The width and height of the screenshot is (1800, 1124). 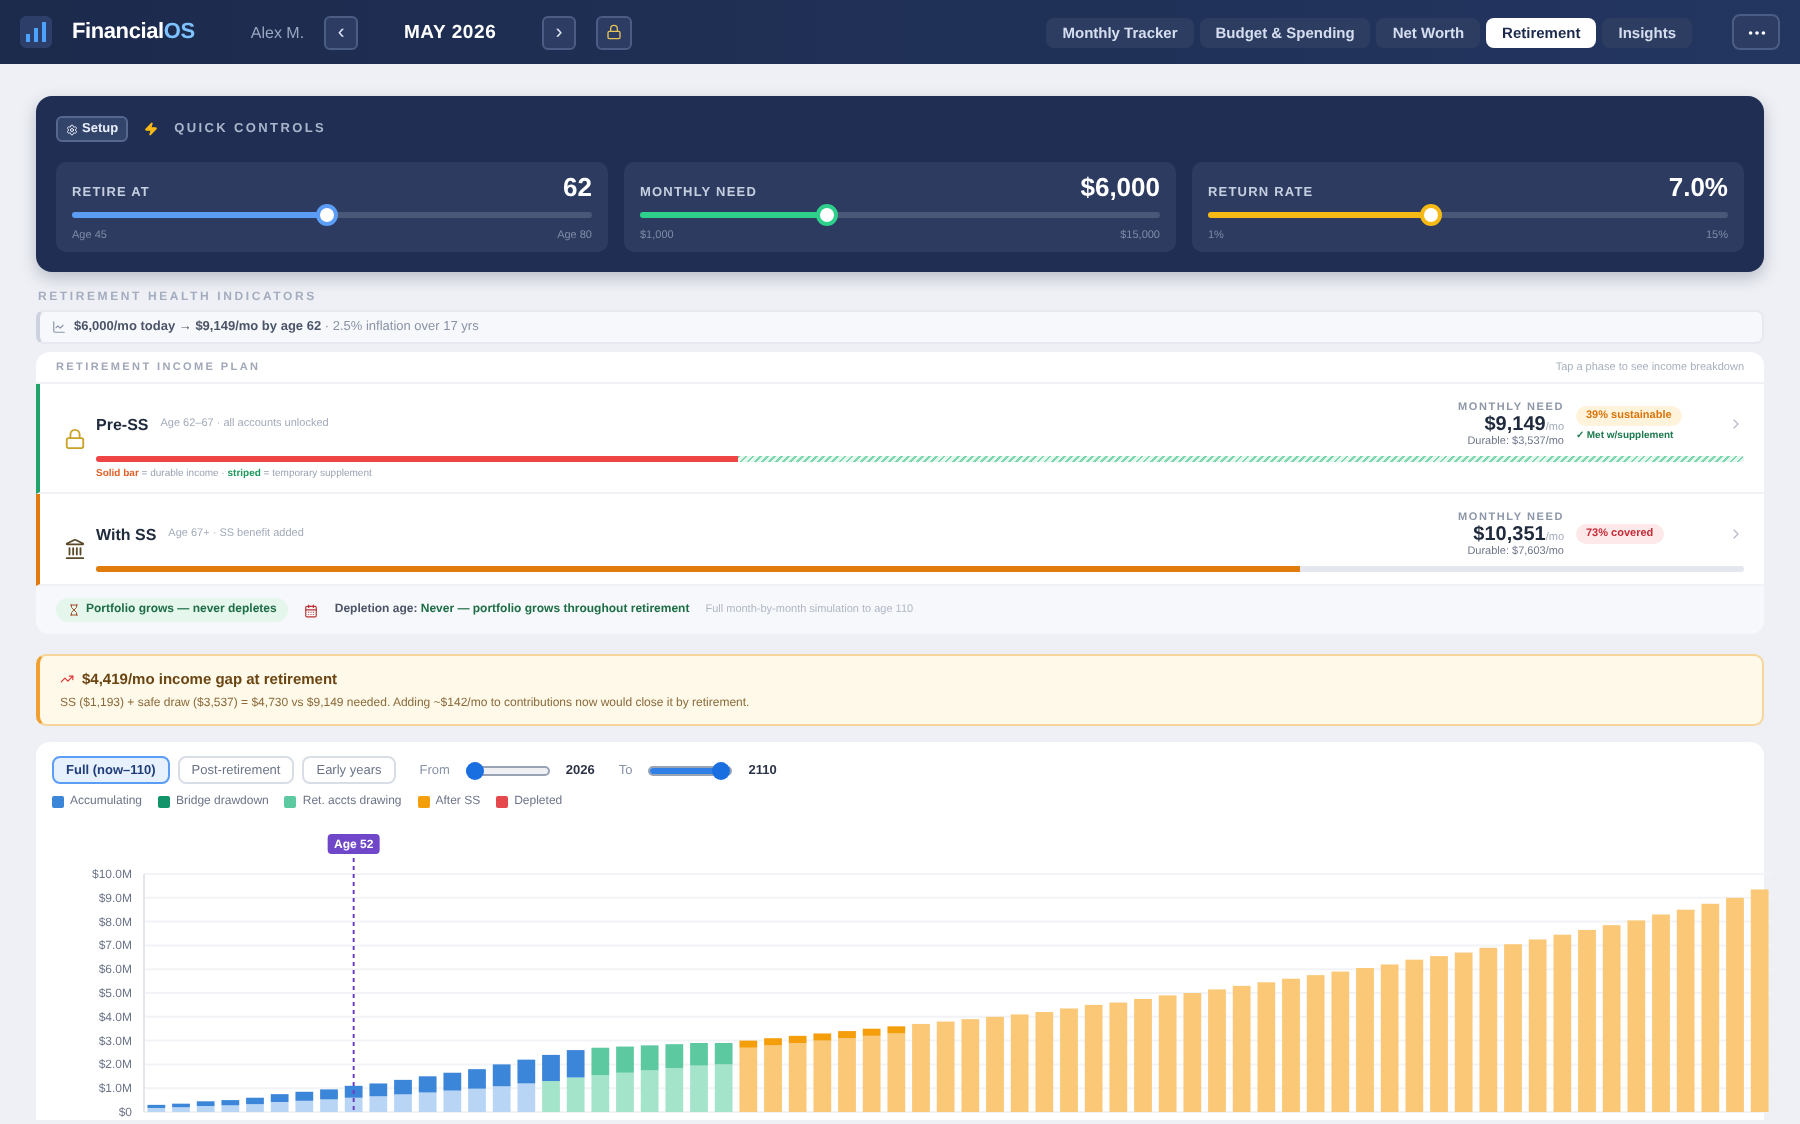 What do you see at coordinates (1756, 32) in the screenshot?
I see `more-menu-button` at bounding box center [1756, 32].